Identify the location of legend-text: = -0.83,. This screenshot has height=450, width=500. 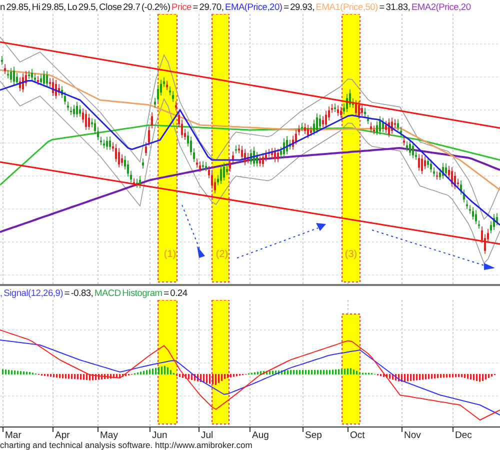
(79, 293).